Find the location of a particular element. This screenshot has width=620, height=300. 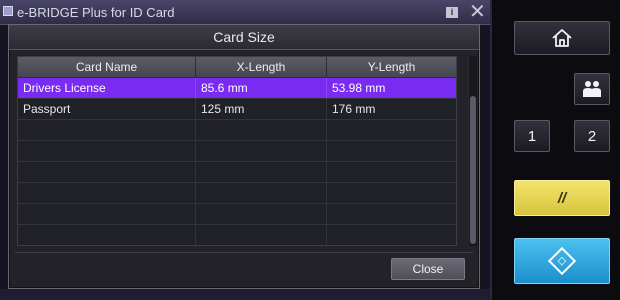

table-scrollbar is located at coordinates (472, 151).